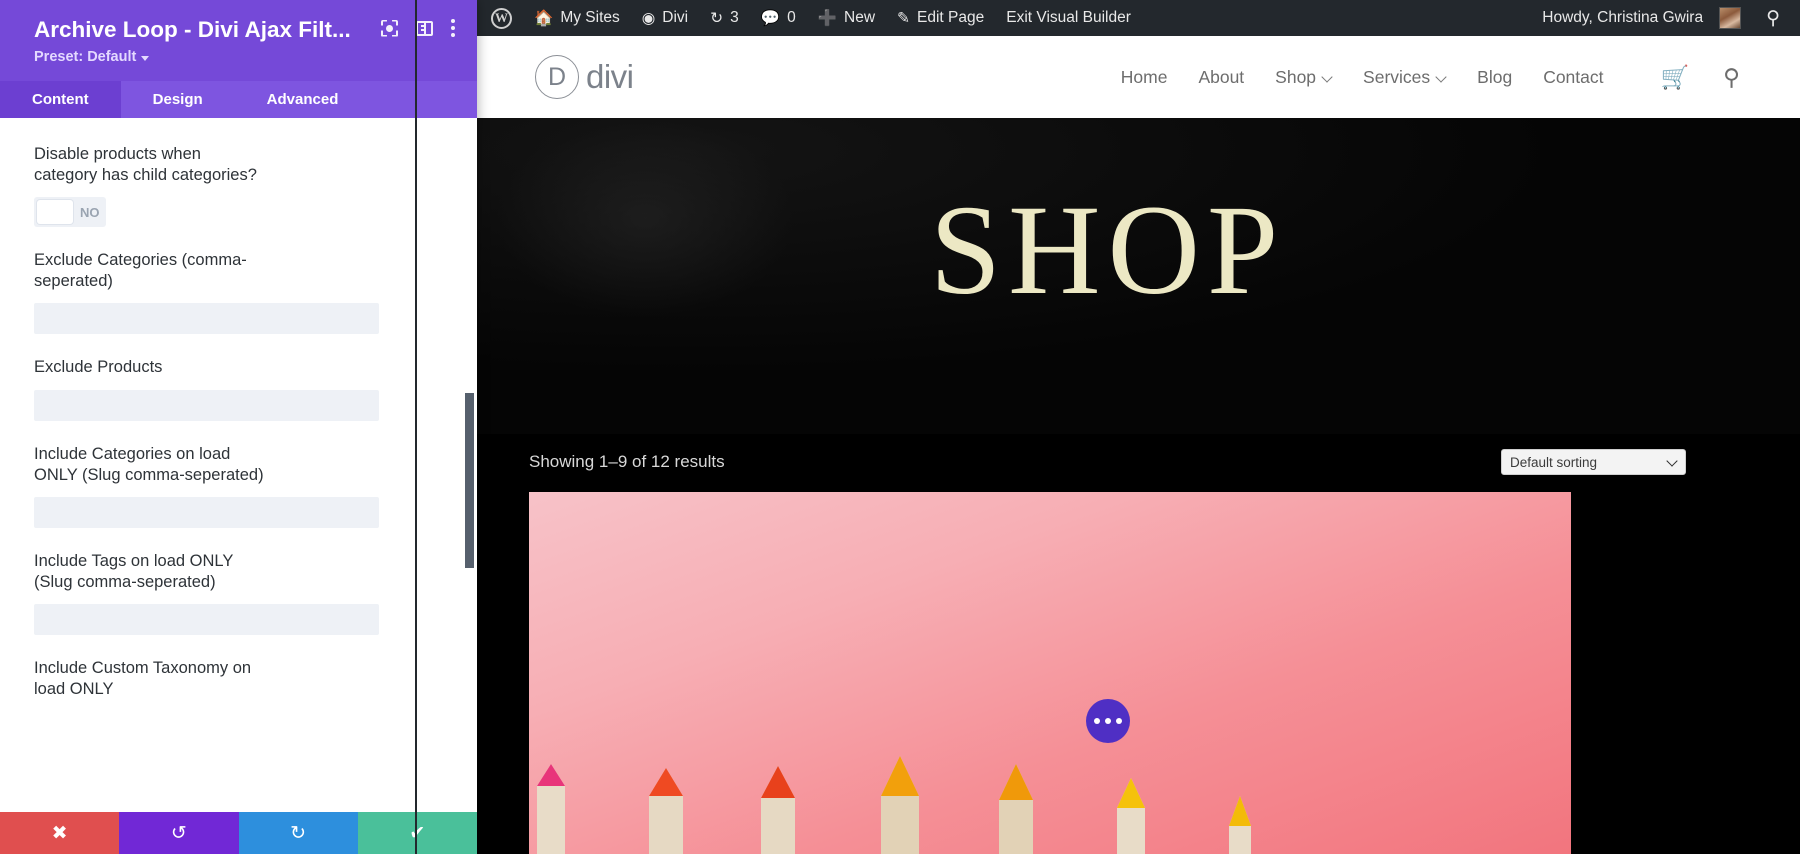  What do you see at coordinates (298, 833) in the screenshot?
I see `redo-button: ↻` at bounding box center [298, 833].